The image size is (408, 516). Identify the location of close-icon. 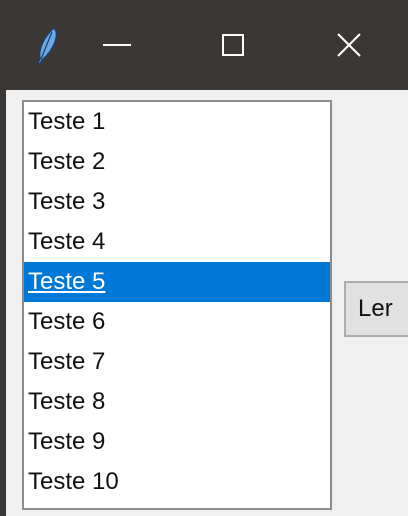
(349, 45).